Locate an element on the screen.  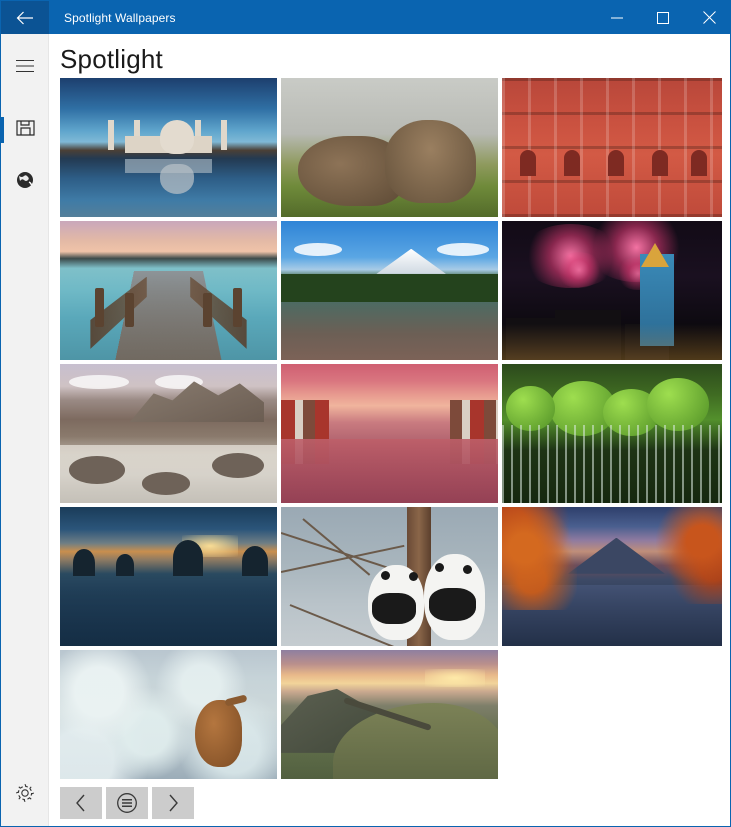
photo-pandas is located at coordinates (389, 576).